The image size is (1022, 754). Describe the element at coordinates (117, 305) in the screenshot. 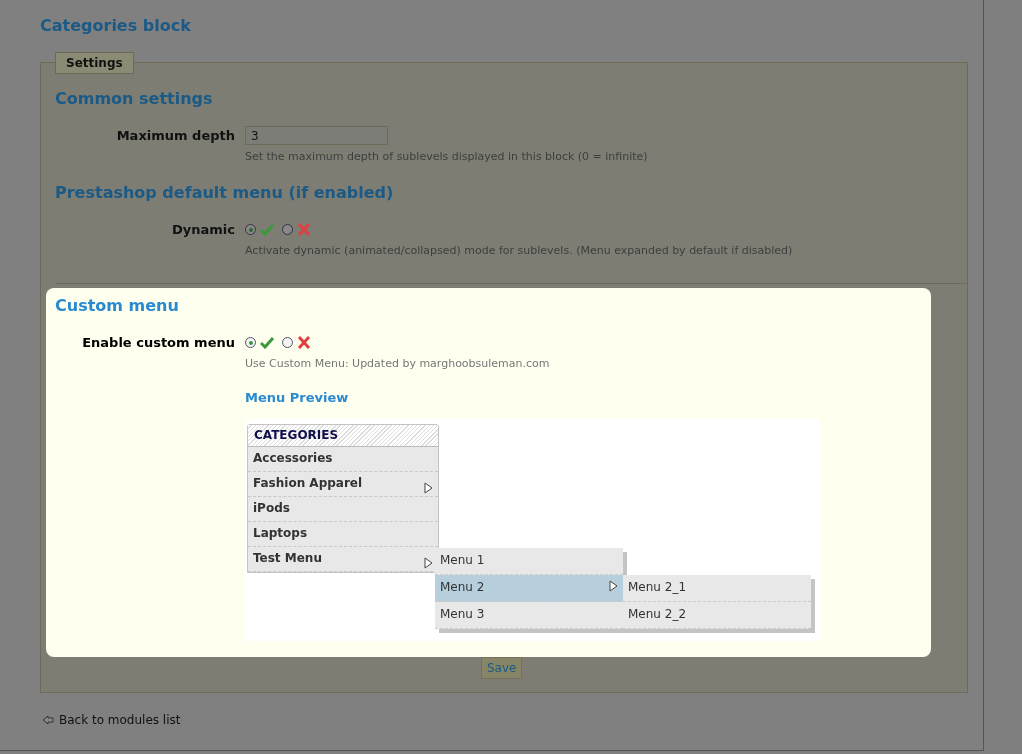

I see `section-heading: Custom menu` at that location.